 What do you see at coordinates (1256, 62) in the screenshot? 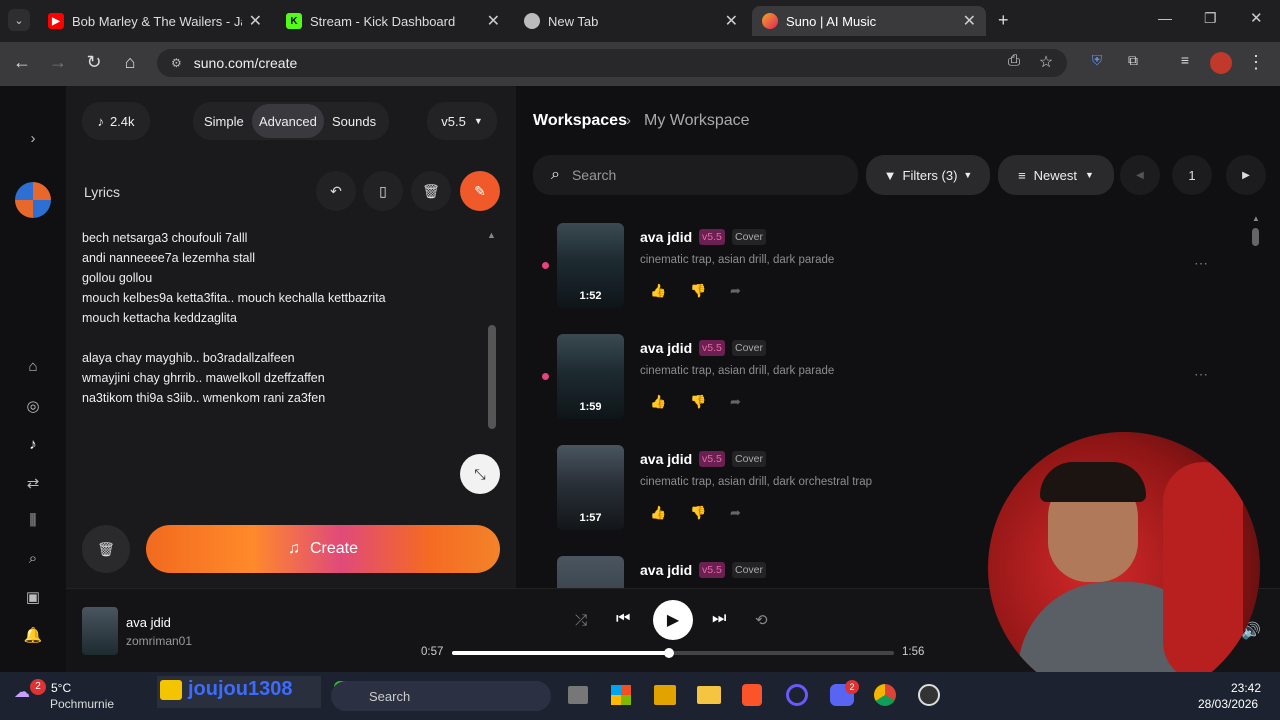
I see `menu-icon: ⋮` at bounding box center [1256, 62].